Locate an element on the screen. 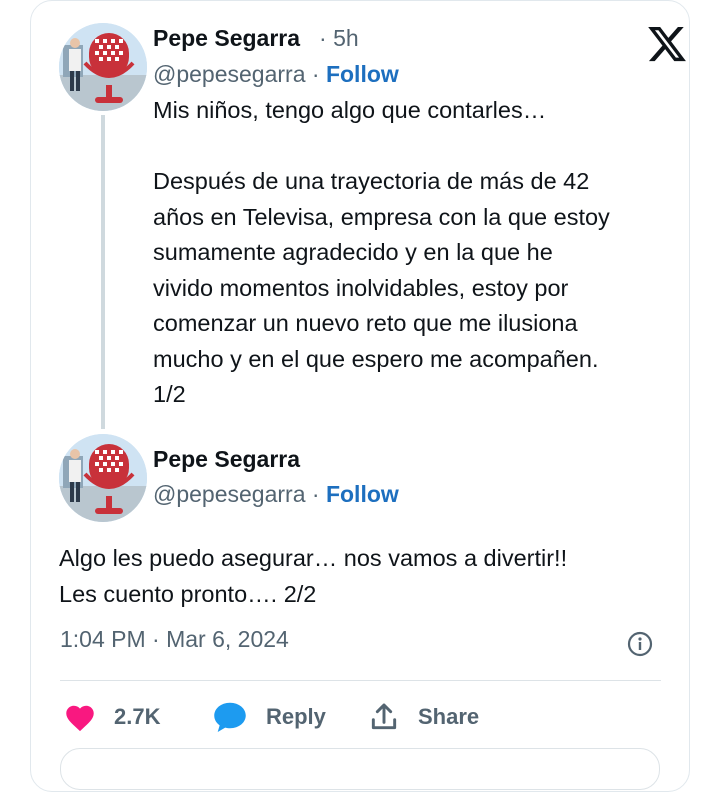  divider is located at coordinates (360, 680).